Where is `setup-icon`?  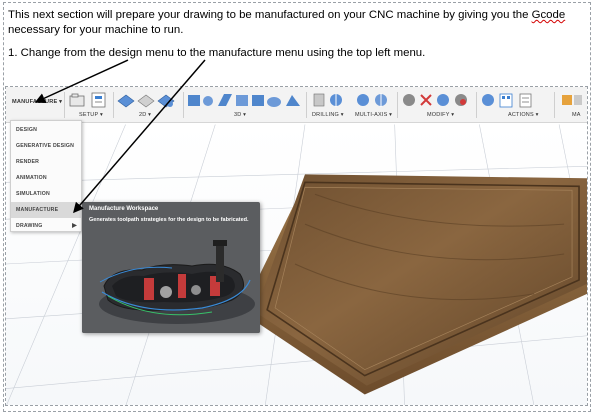 setup-icon is located at coordinates (89, 100).